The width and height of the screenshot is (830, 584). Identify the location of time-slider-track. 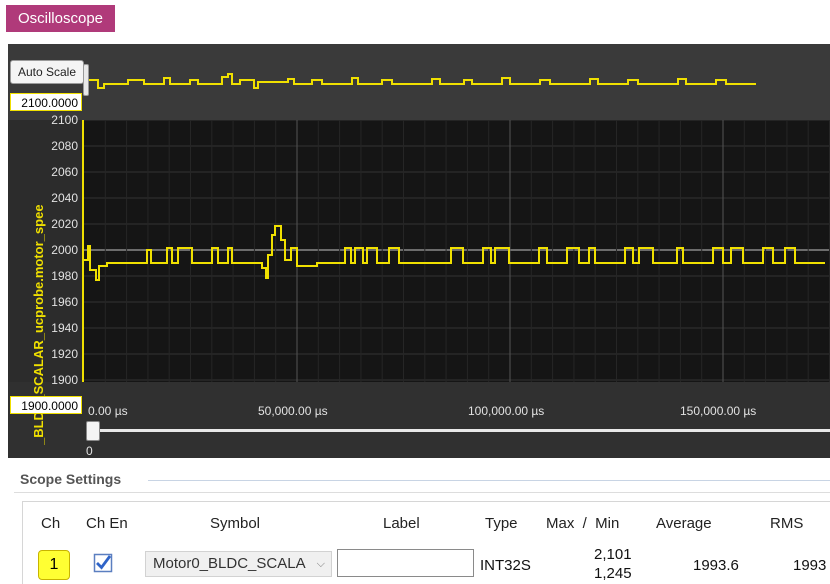
(460, 430).